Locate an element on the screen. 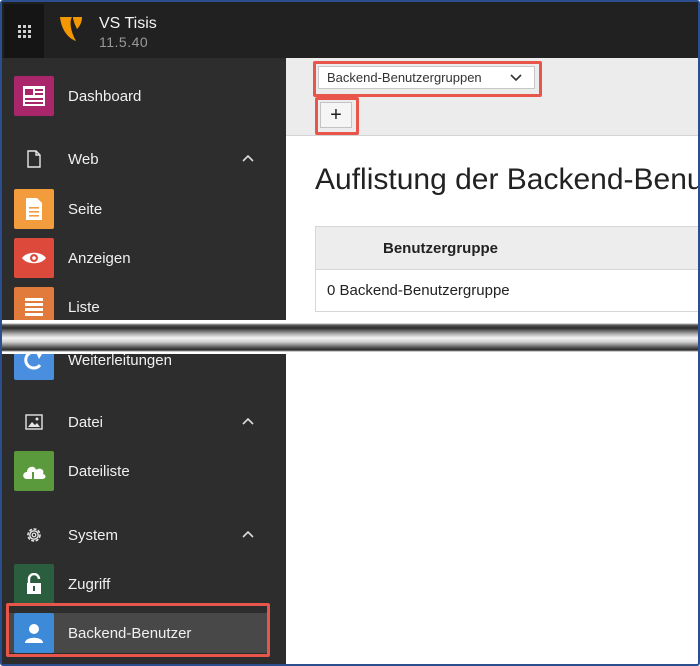 The height and width of the screenshot is (666, 700). image-icon is located at coordinates (34, 422).